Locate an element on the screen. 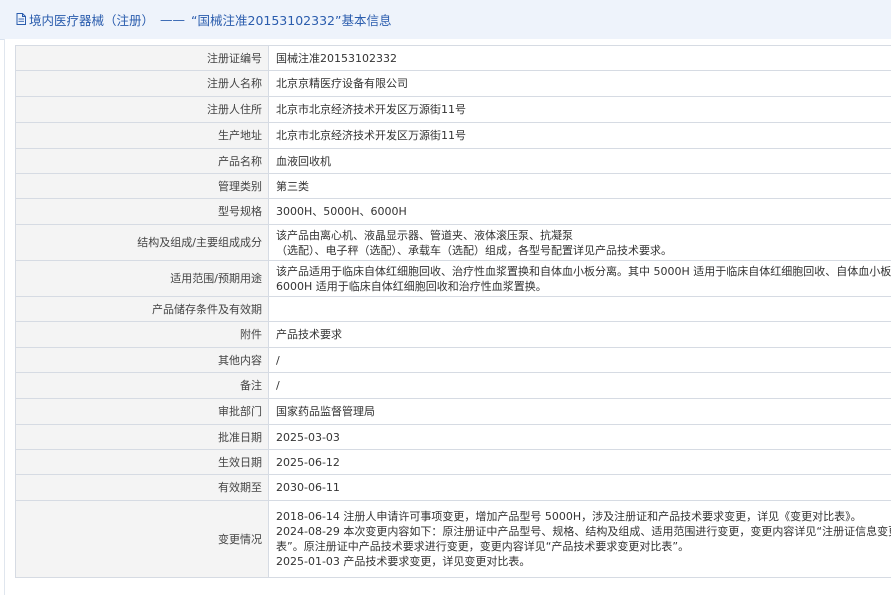  registrant-address-line: 北京市北京经济技术开发区万源街11号 is located at coordinates (371, 109).